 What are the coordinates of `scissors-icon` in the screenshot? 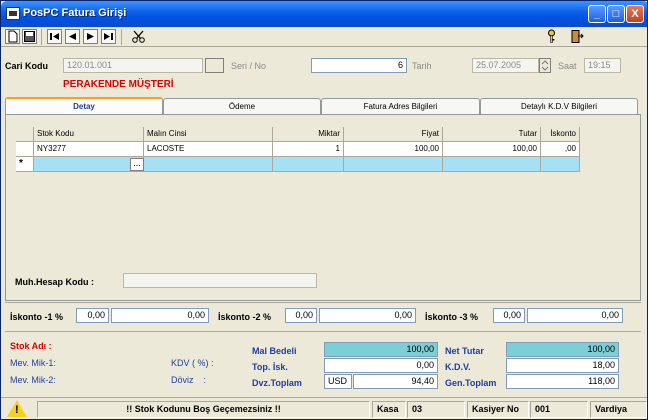 It's located at (138, 36).